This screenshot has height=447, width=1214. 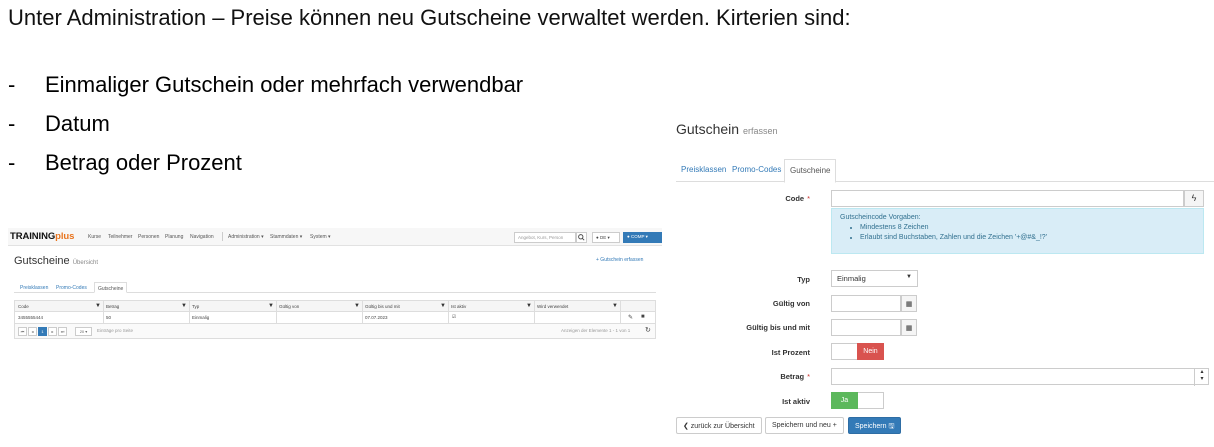 I want to click on column-header: Betrag, so click(x=112, y=306).